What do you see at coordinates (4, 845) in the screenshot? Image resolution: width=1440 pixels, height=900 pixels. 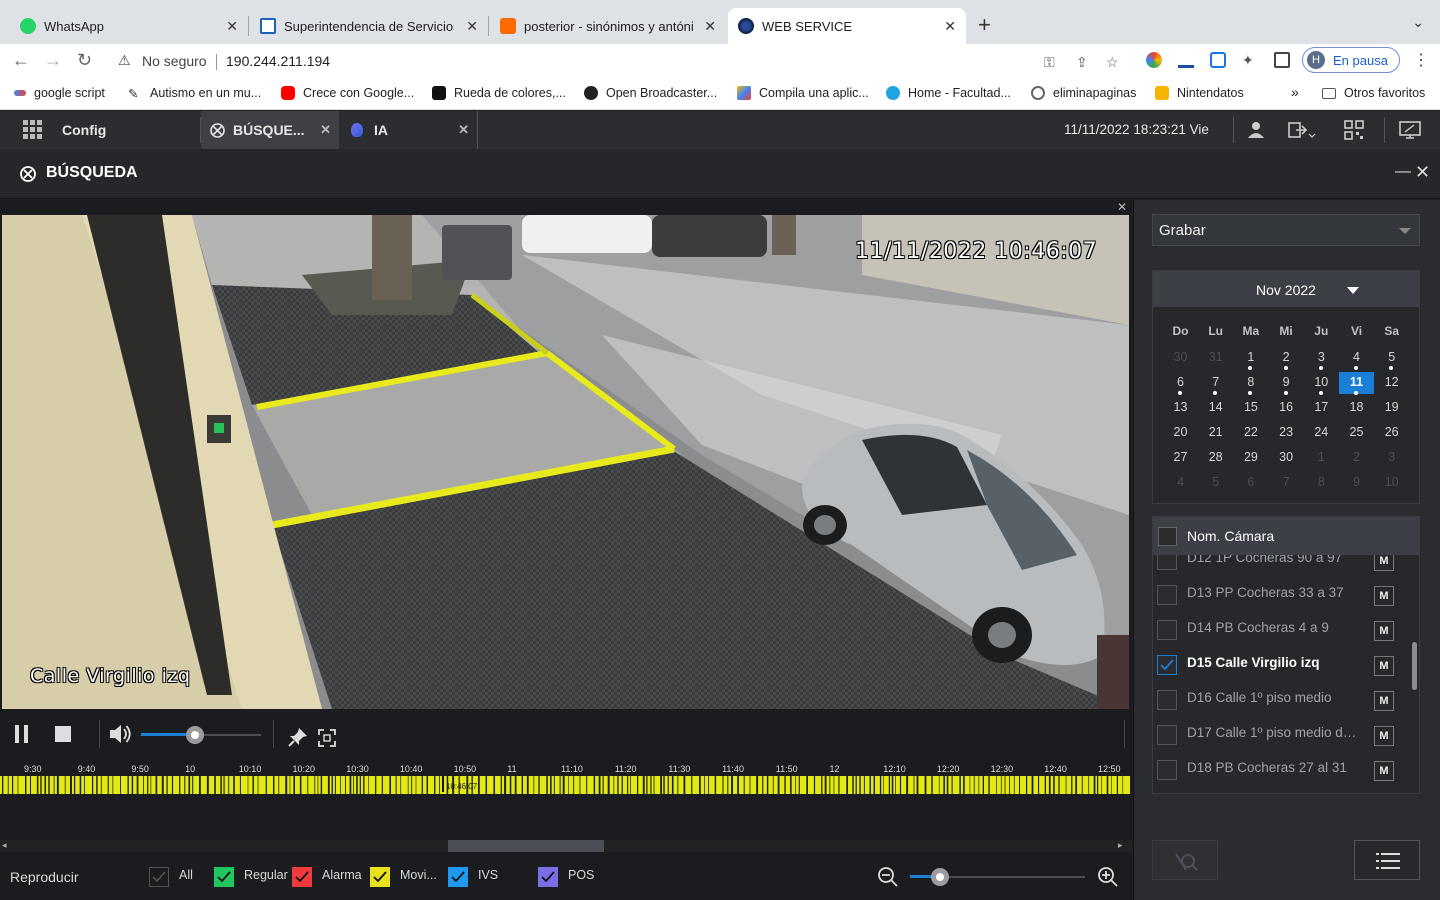 I see `scroll-left-icon: ◂` at bounding box center [4, 845].